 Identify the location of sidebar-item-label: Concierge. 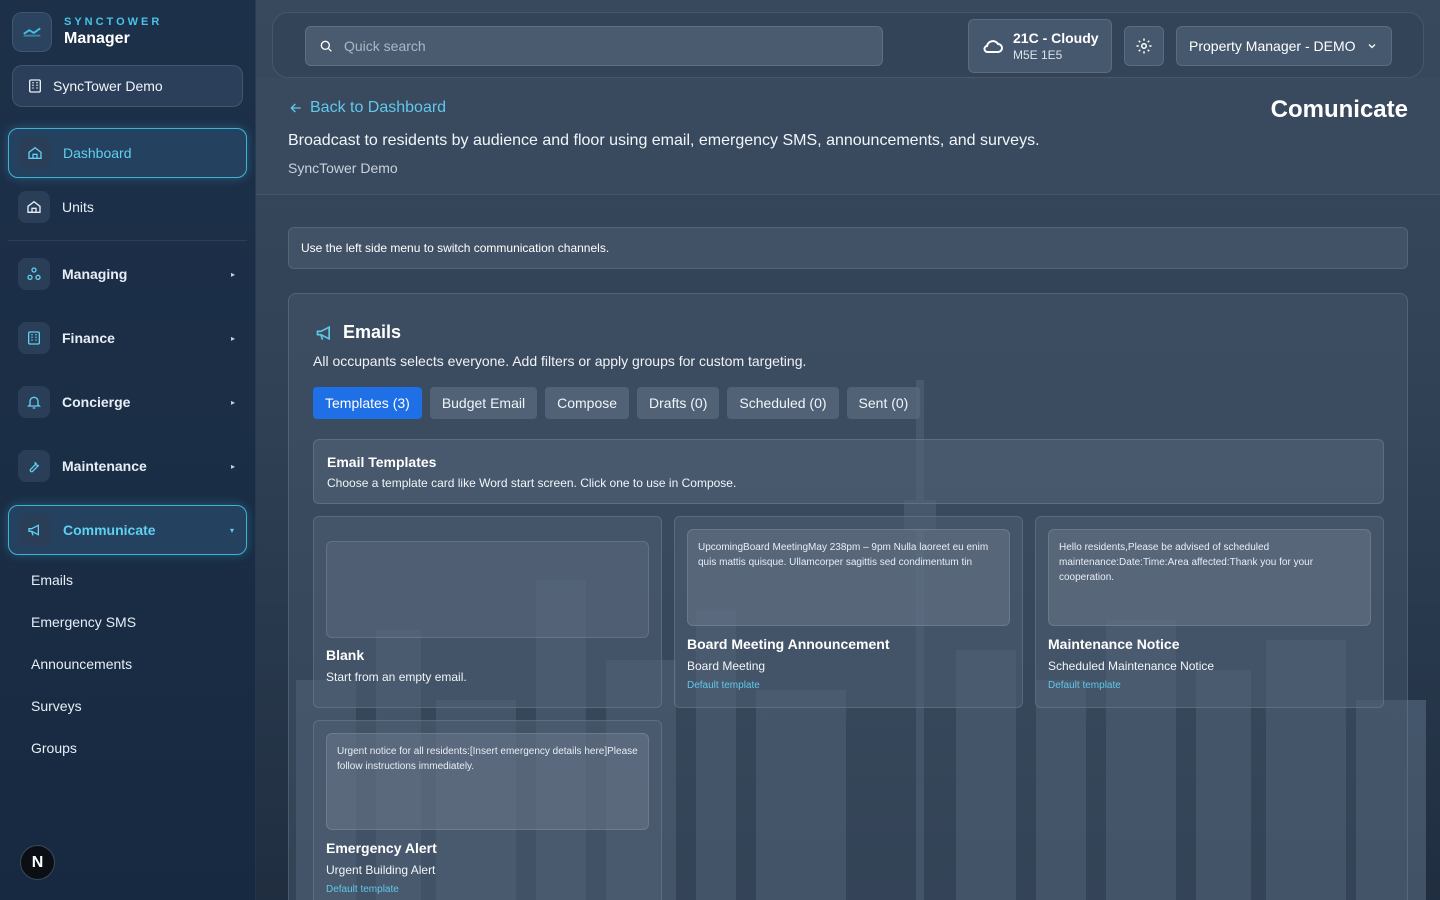
(96, 402).